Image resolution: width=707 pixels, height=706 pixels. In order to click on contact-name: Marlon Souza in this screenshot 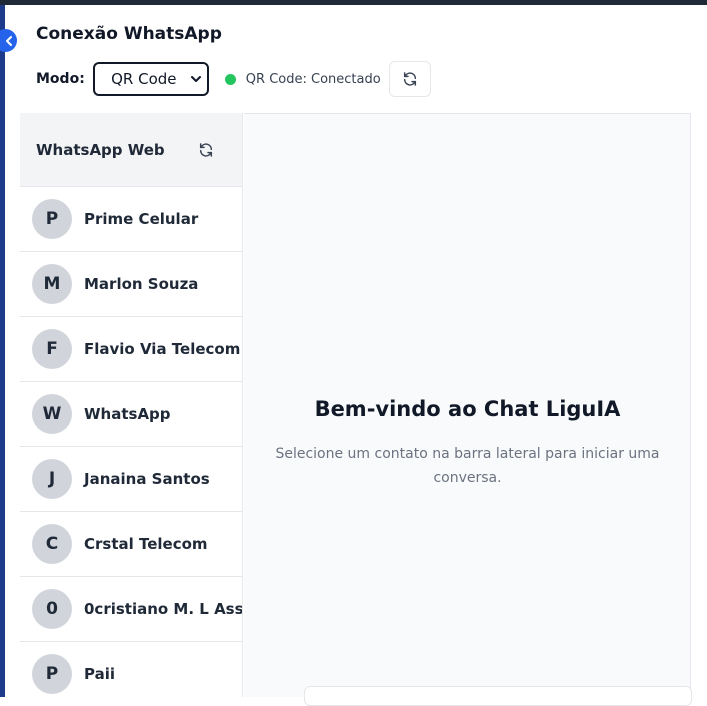, I will do `click(141, 284)`.